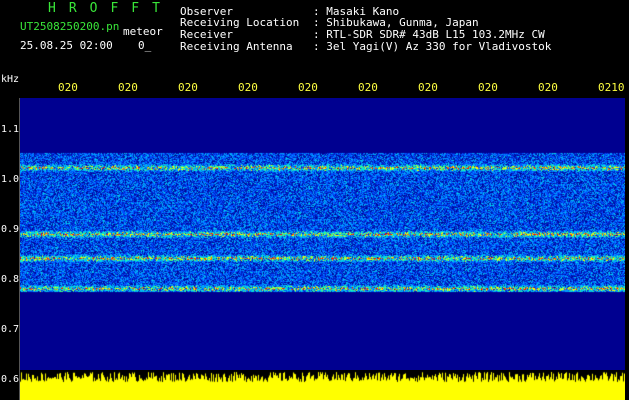 This screenshot has height=400, width=629. I want to click on freq-tick: 0.6, so click(10, 379).